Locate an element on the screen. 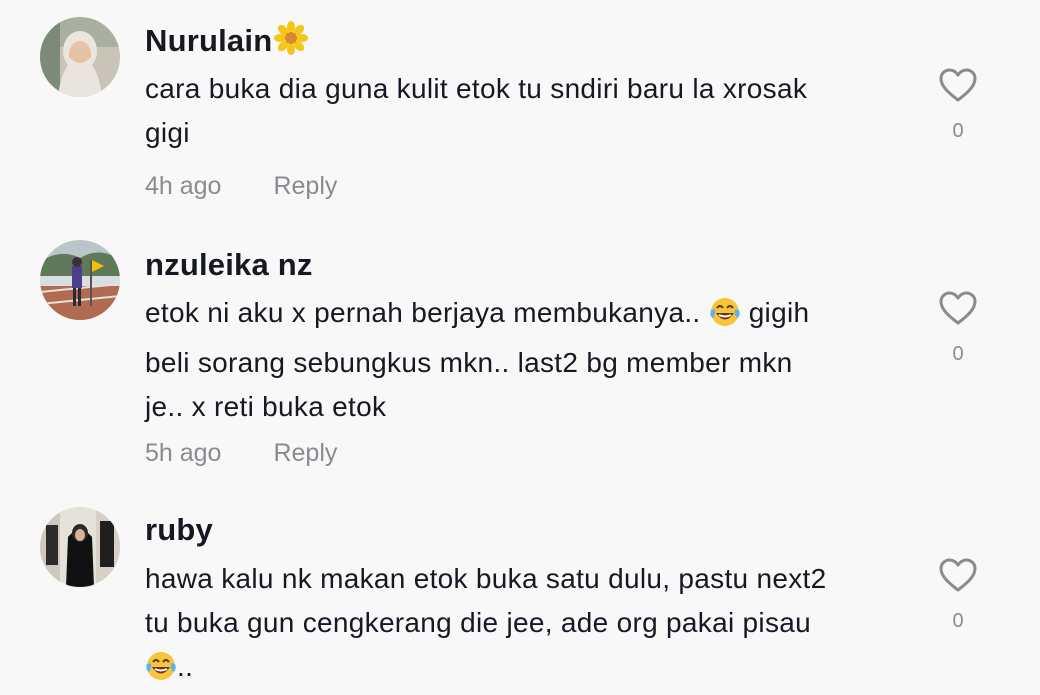 This screenshot has width=1040, height=695. comment-timestamp: 4h ago is located at coordinates (183, 186).